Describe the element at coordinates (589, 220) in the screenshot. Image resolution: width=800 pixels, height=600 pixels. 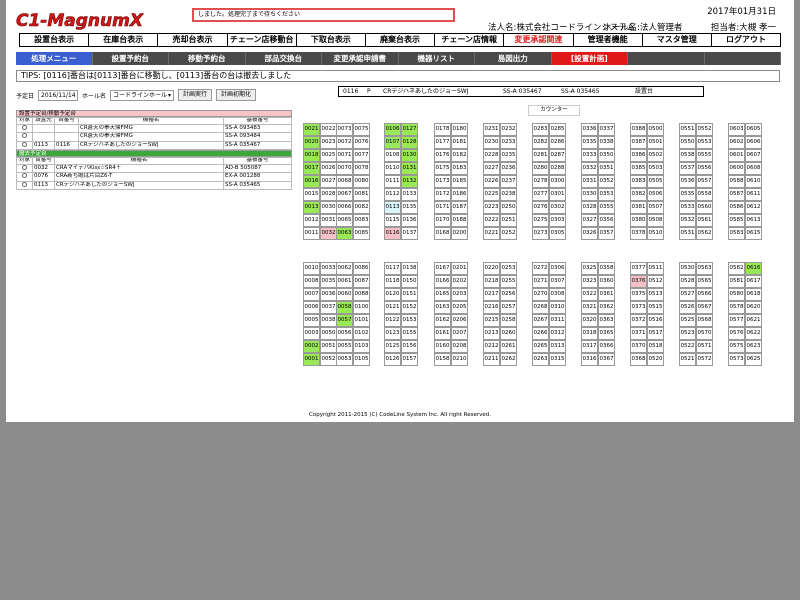
I see `machine-slot: 0327` at that location.